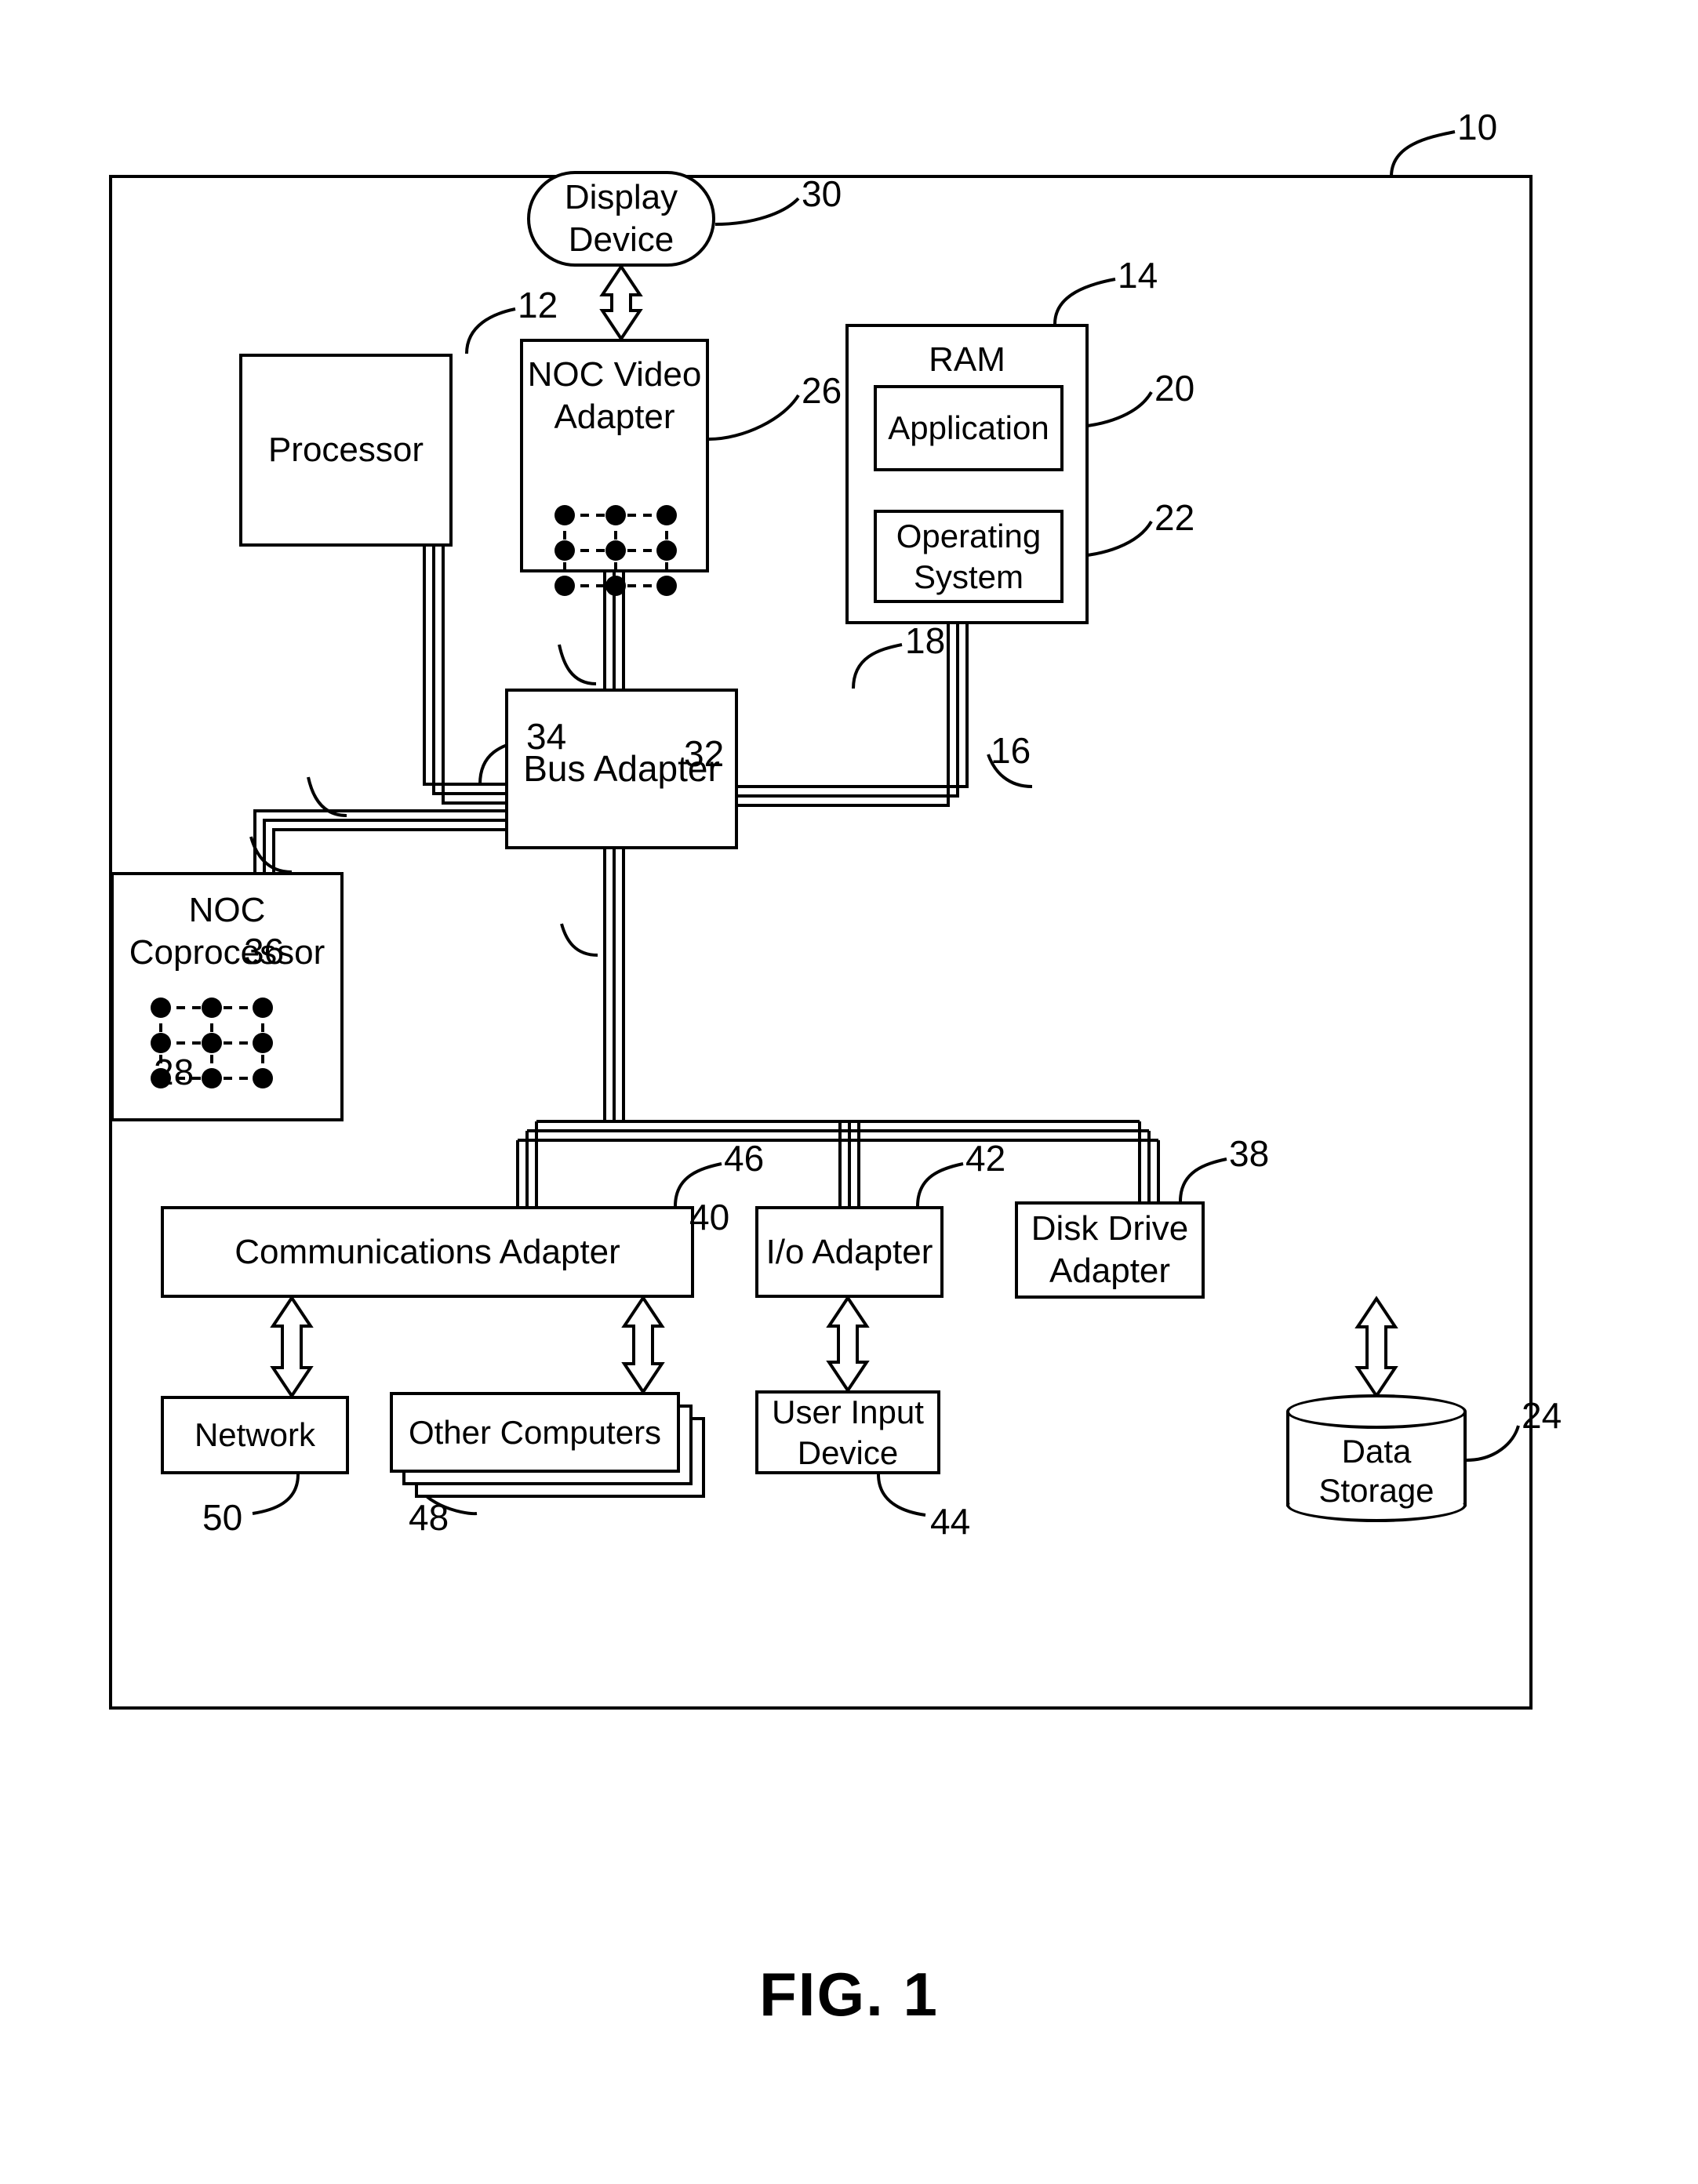  I want to click on application-label: Application, so click(969, 428).